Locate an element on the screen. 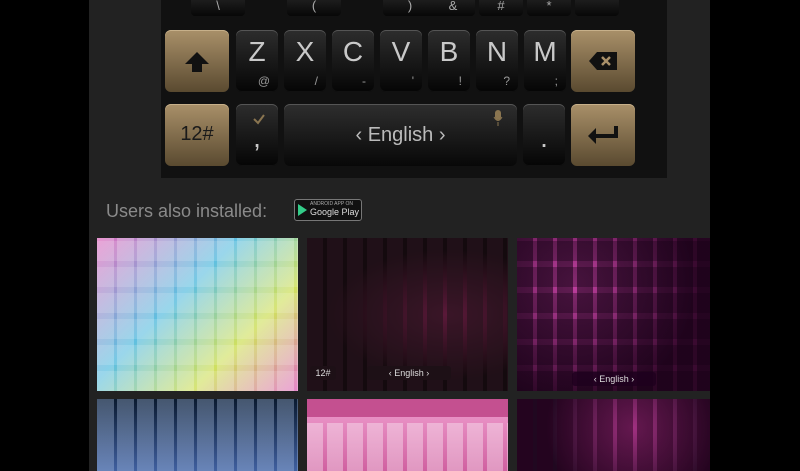 The image size is (800, 471). backspace-key is located at coordinates (603, 61).